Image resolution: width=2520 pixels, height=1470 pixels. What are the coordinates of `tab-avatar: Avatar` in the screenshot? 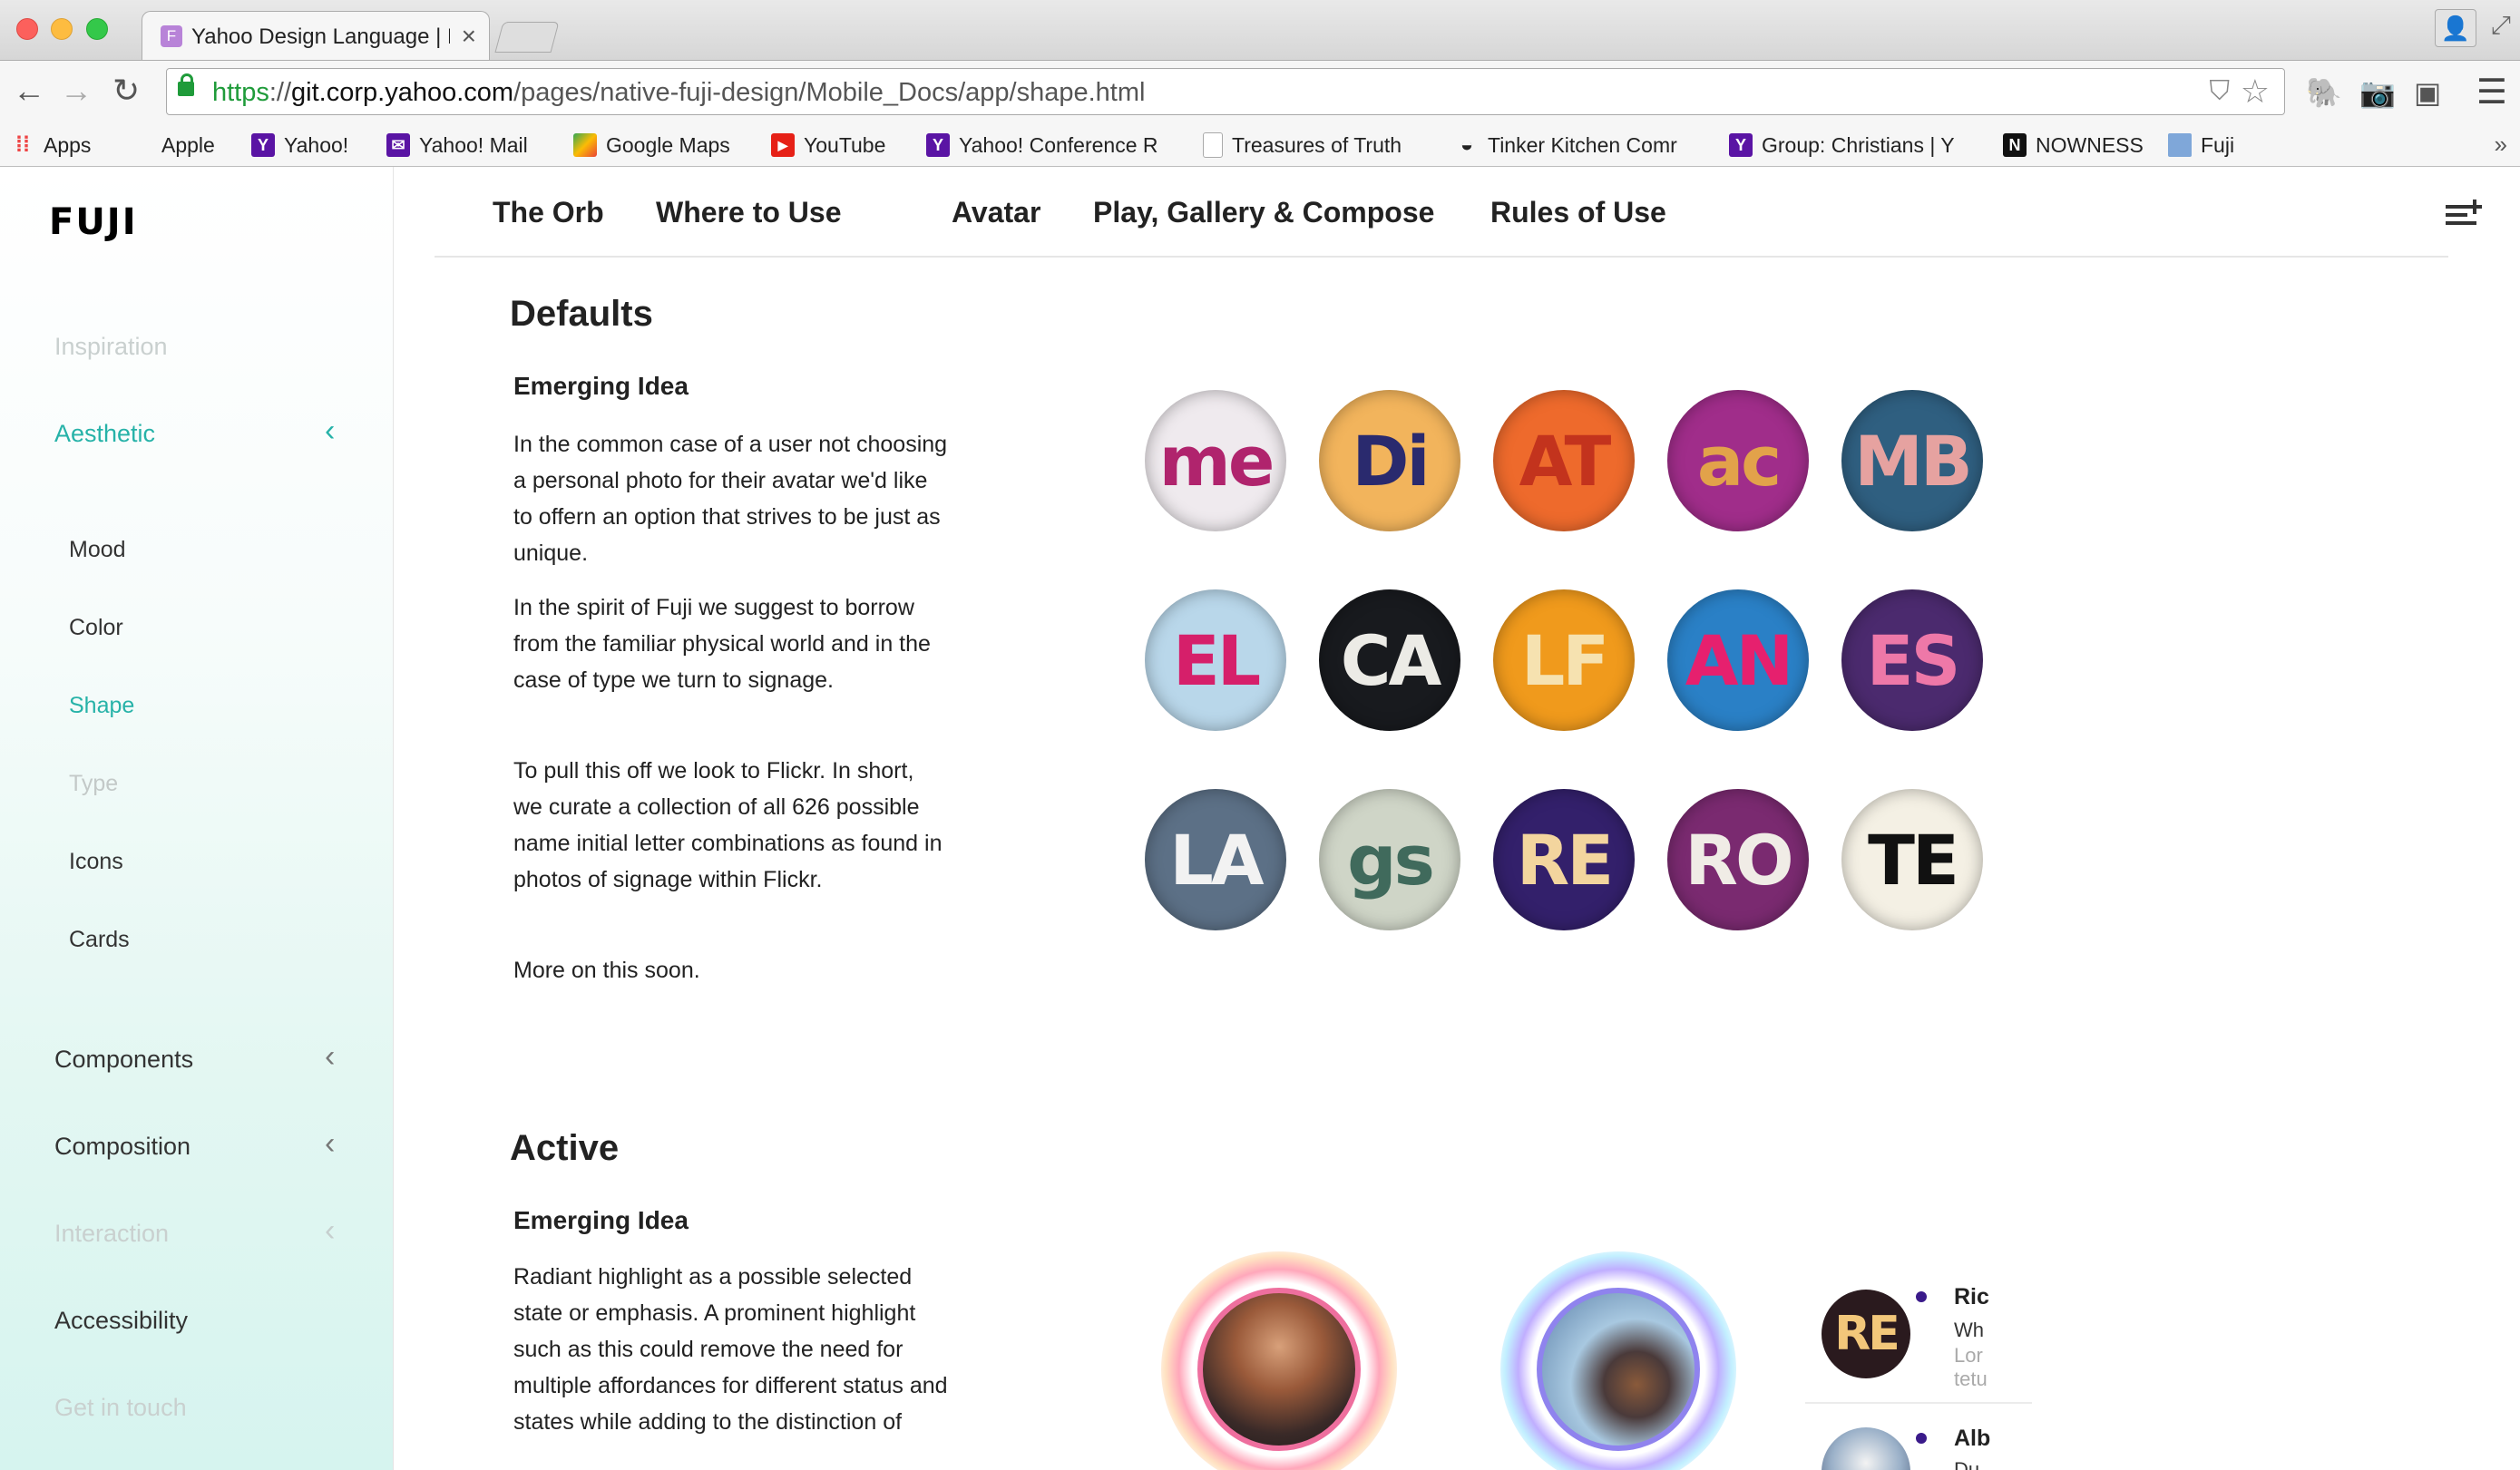 It's located at (996, 212).